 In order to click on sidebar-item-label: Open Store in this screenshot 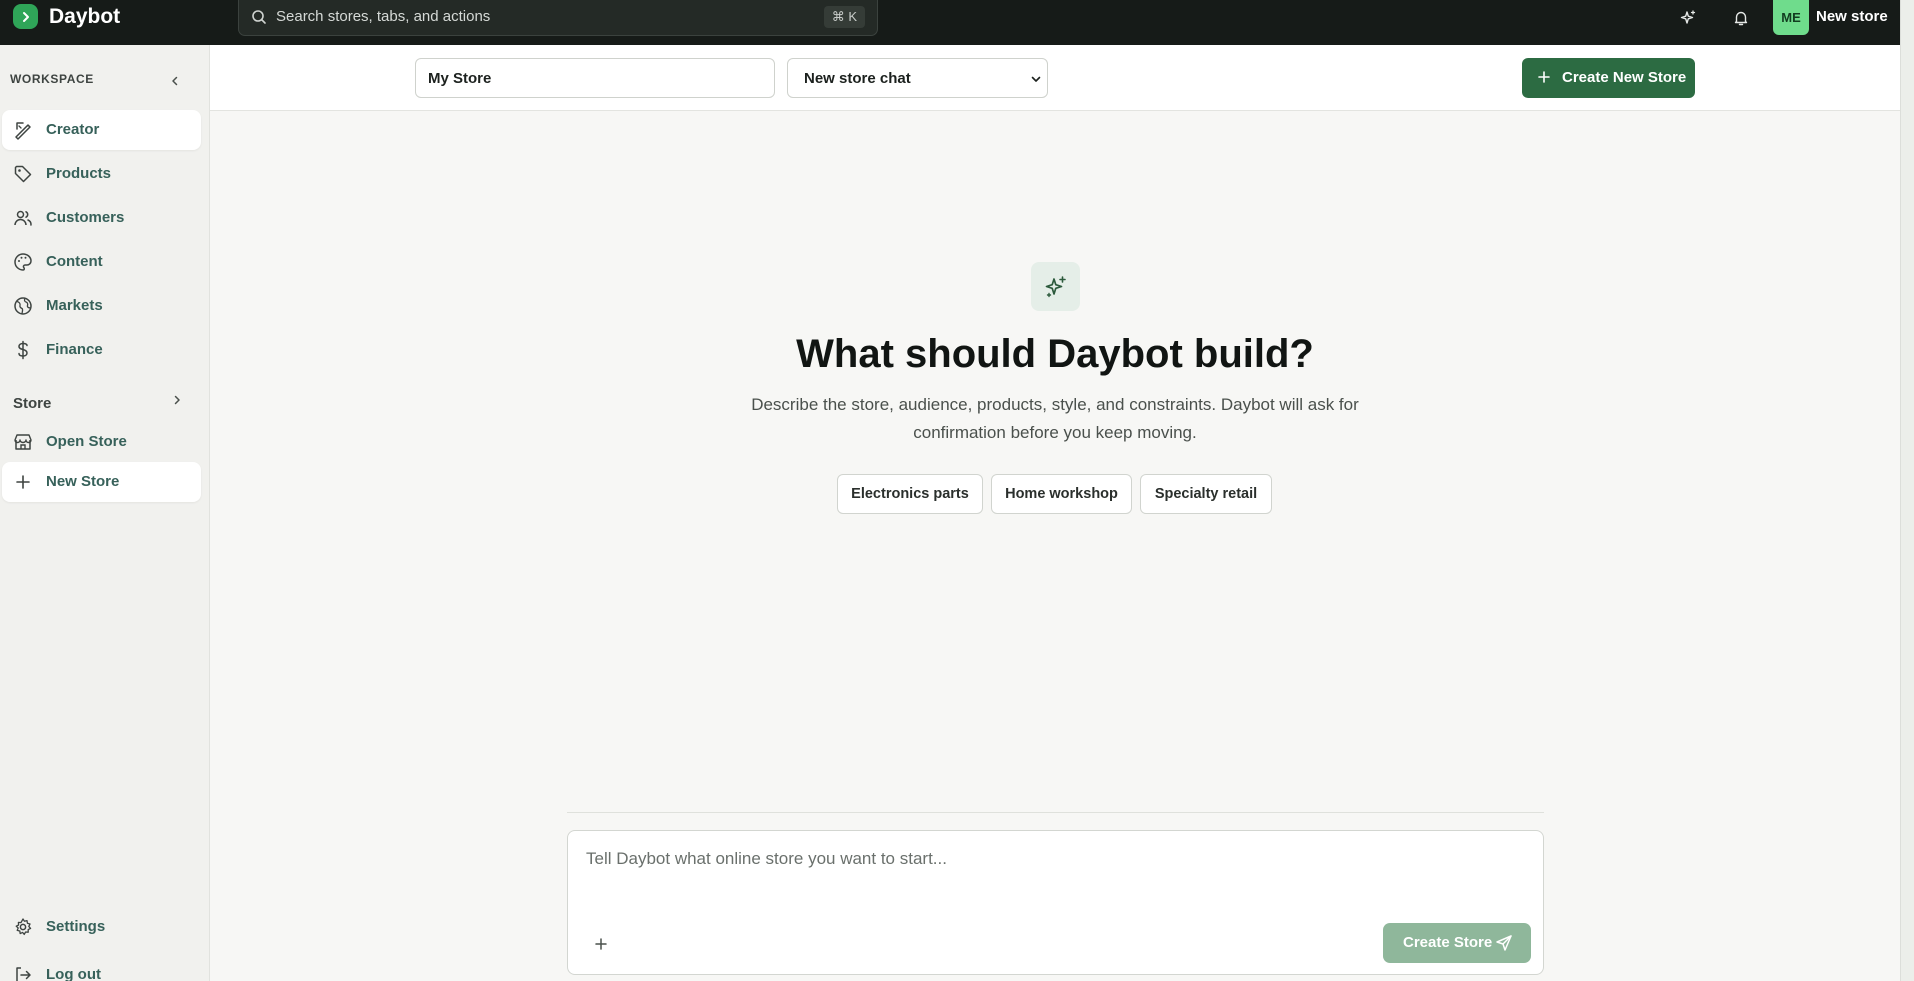, I will do `click(86, 441)`.